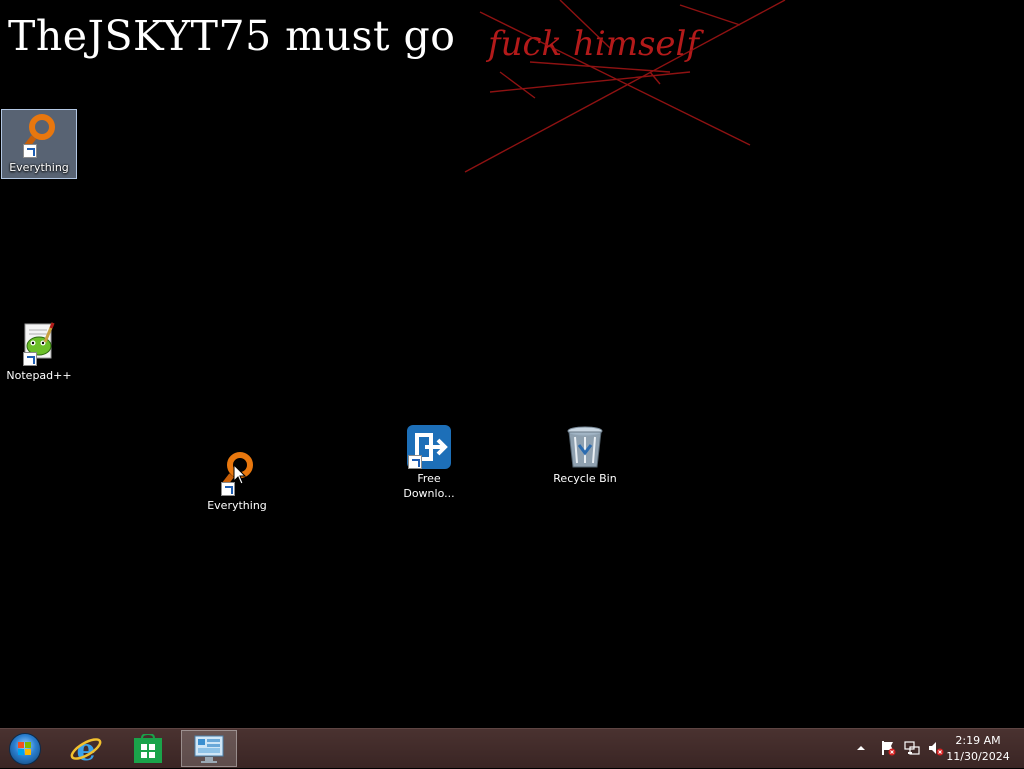  What do you see at coordinates (978, 756) in the screenshot?
I see `clock-date: 11/30/2024` at bounding box center [978, 756].